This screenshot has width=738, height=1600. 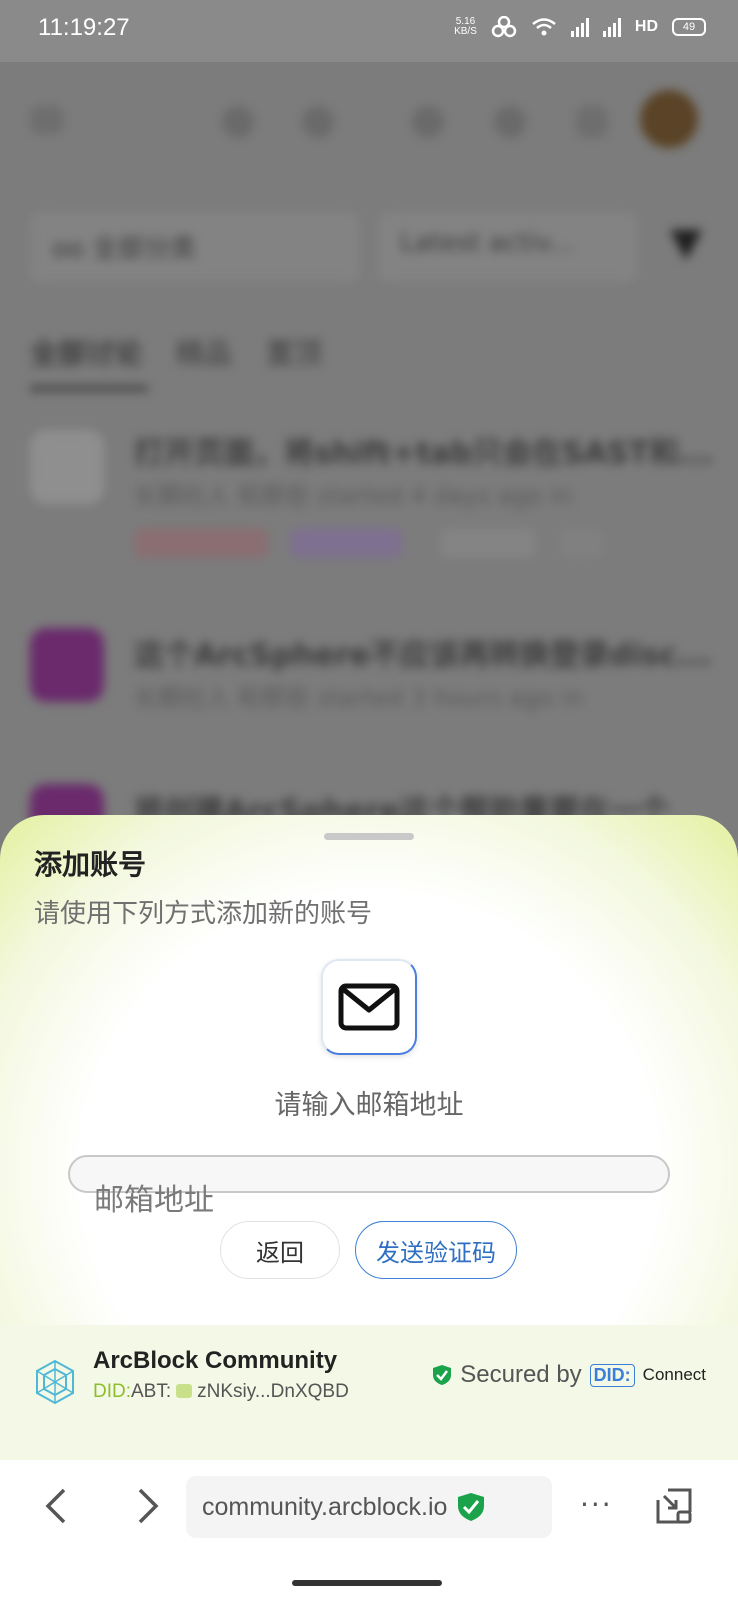 What do you see at coordinates (521, 1374) in the screenshot?
I see `secured-by-label: Secured by` at bounding box center [521, 1374].